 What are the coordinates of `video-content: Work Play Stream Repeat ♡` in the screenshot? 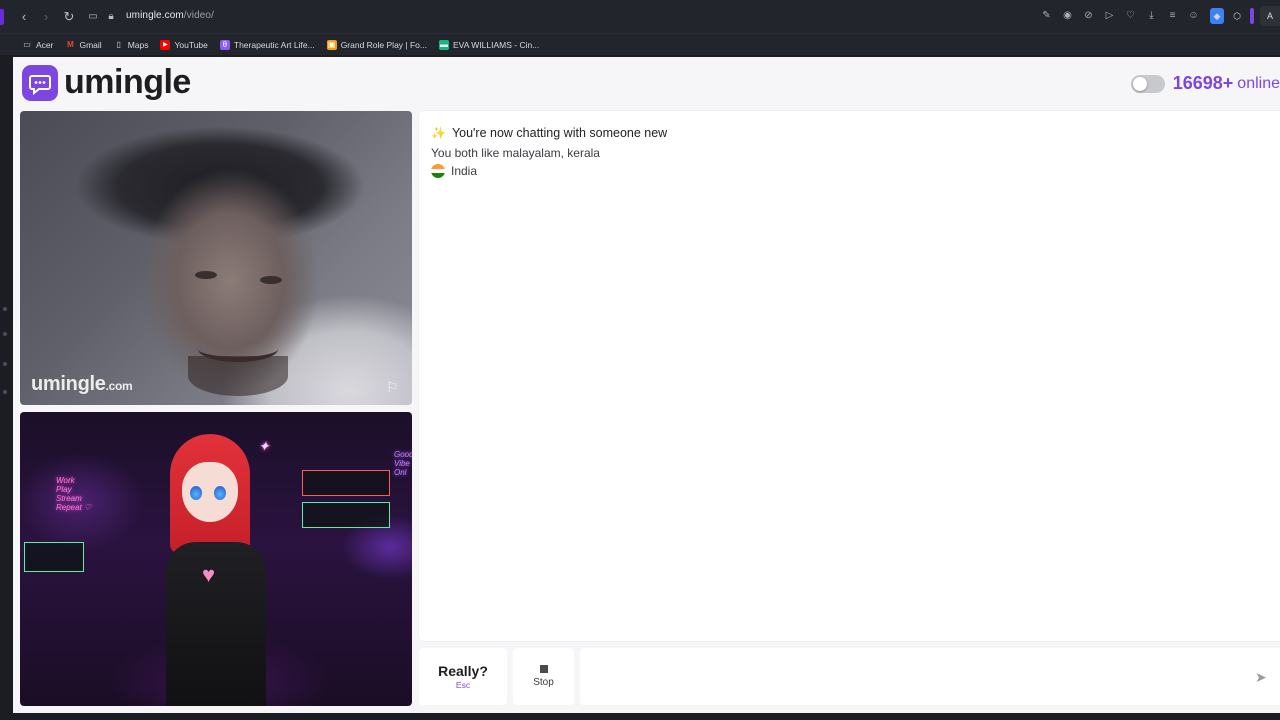 It's located at (74, 494).